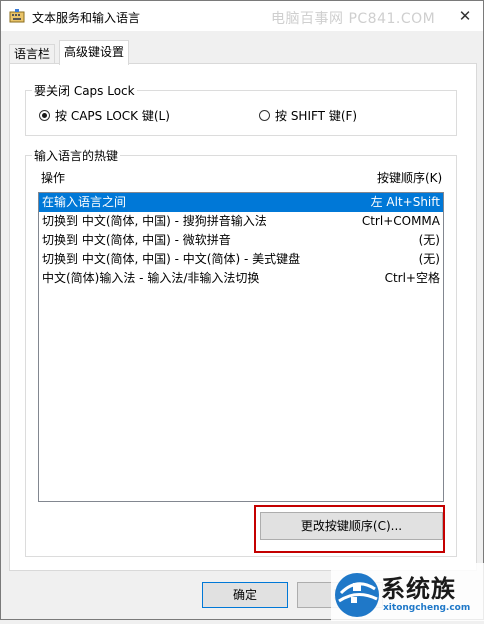 The width and height of the screenshot is (484, 624). I want to click on list-item-key: 左 Alt+Shift, so click(405, 202).